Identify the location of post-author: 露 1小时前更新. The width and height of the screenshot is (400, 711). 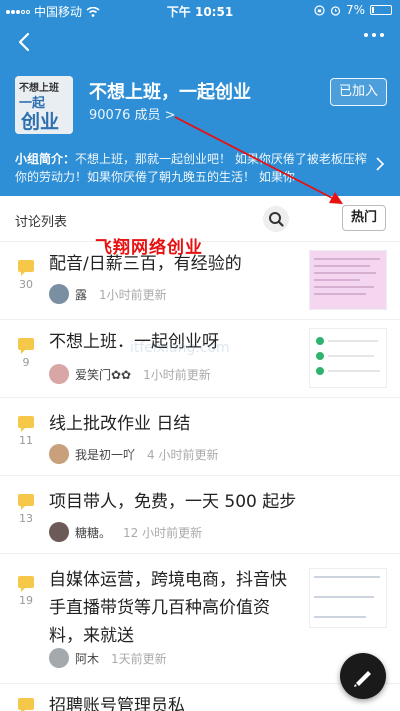
(108, 294).